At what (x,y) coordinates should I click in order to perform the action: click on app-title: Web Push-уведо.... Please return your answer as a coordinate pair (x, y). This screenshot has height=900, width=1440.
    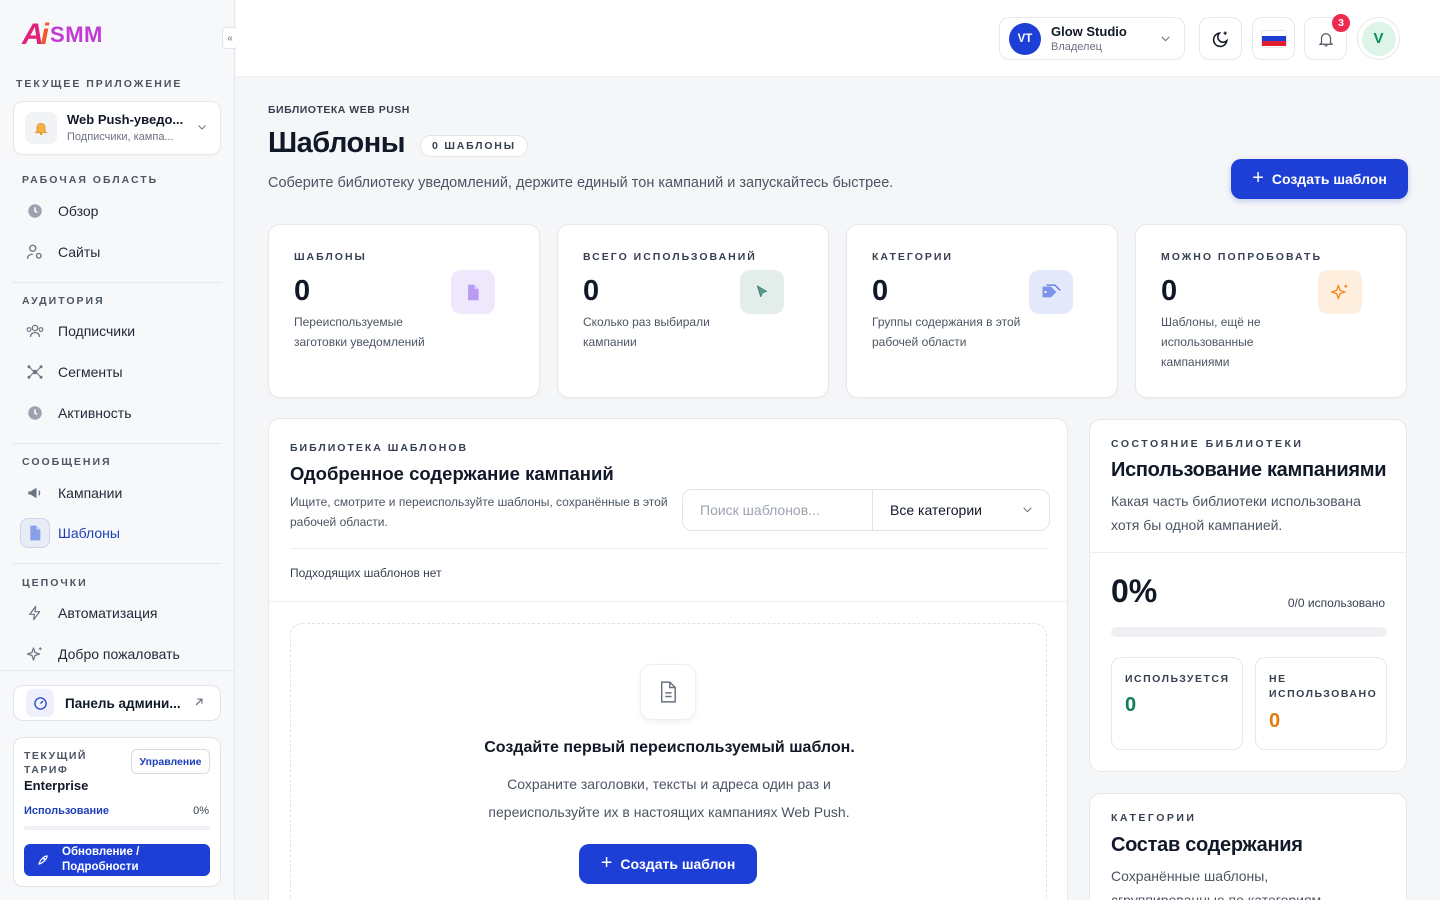
    Looking at the image, I should click on (125, 119).